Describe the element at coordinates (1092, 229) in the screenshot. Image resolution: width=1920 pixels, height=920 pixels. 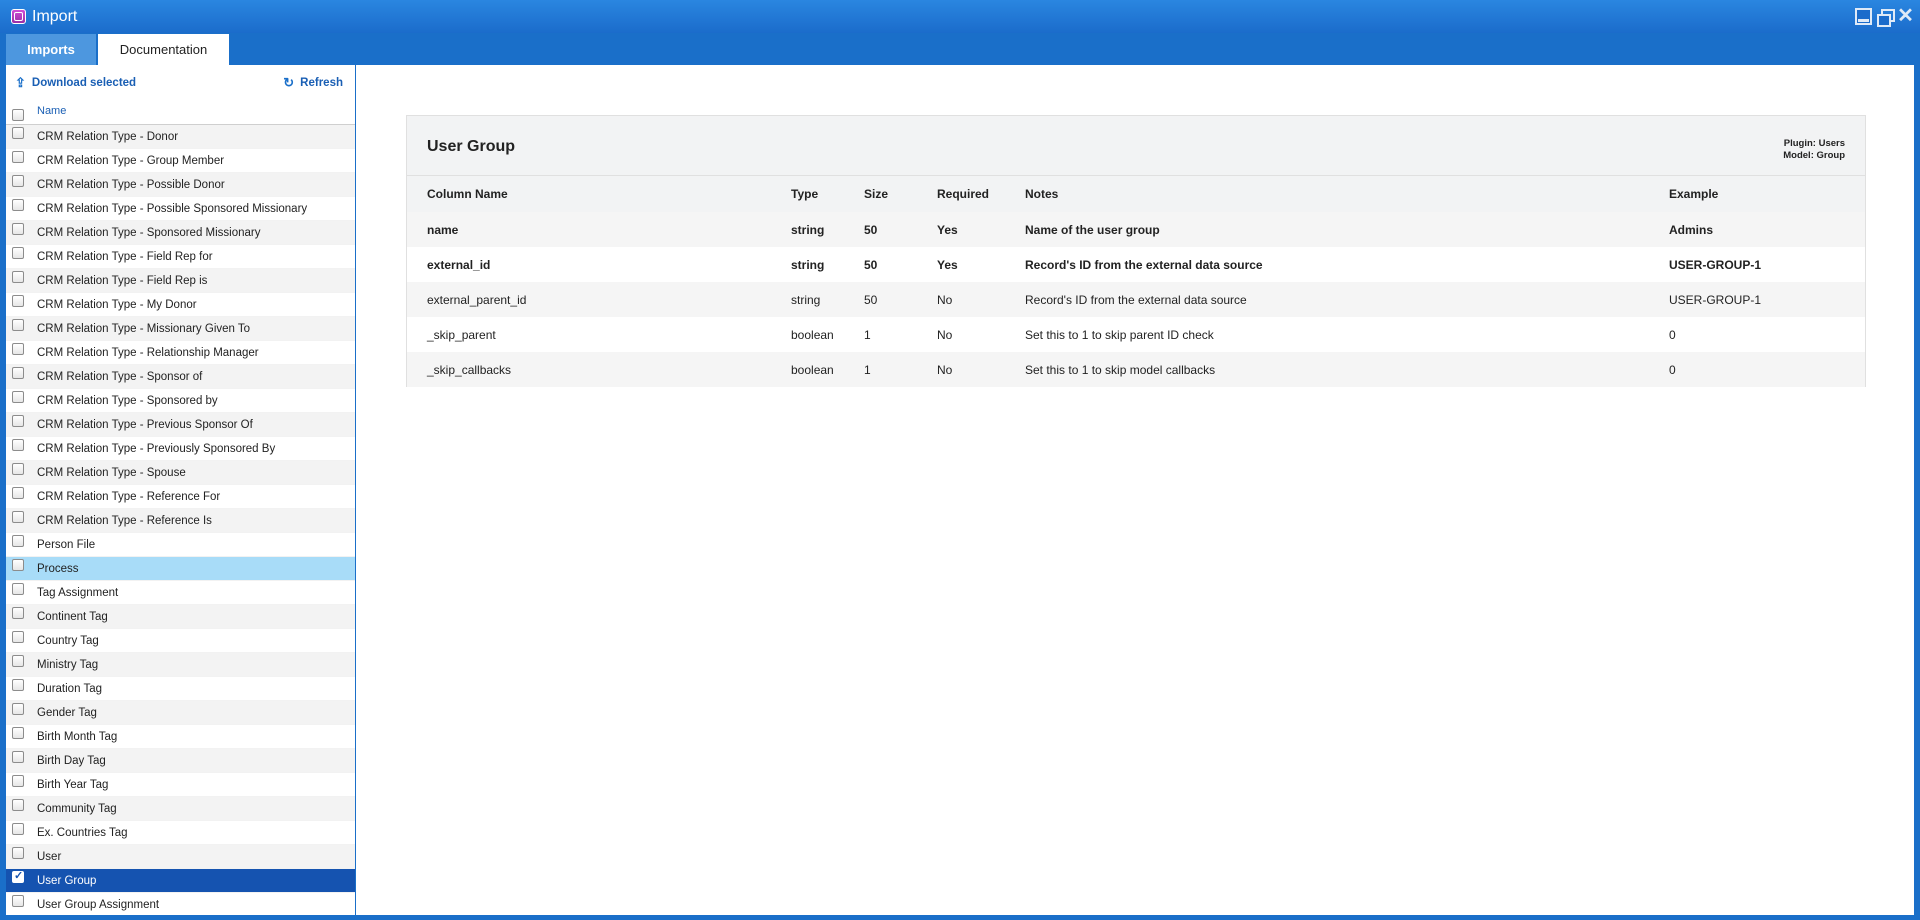
I see `cell-notes: Name of the user group` at that location.